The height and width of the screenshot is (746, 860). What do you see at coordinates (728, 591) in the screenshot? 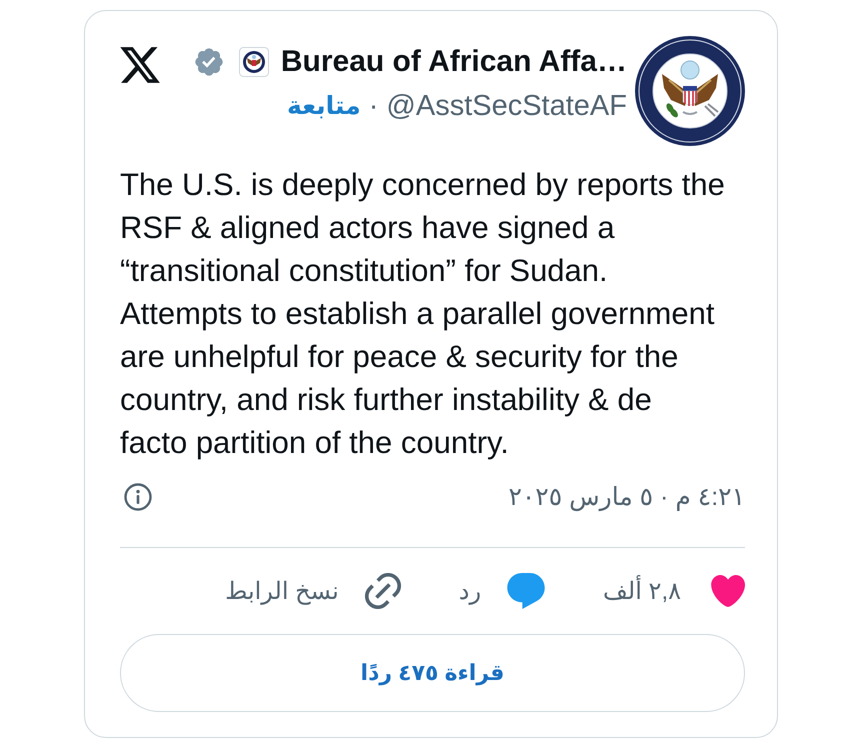
I see `heart-icon` at bounding box center [728, 591].